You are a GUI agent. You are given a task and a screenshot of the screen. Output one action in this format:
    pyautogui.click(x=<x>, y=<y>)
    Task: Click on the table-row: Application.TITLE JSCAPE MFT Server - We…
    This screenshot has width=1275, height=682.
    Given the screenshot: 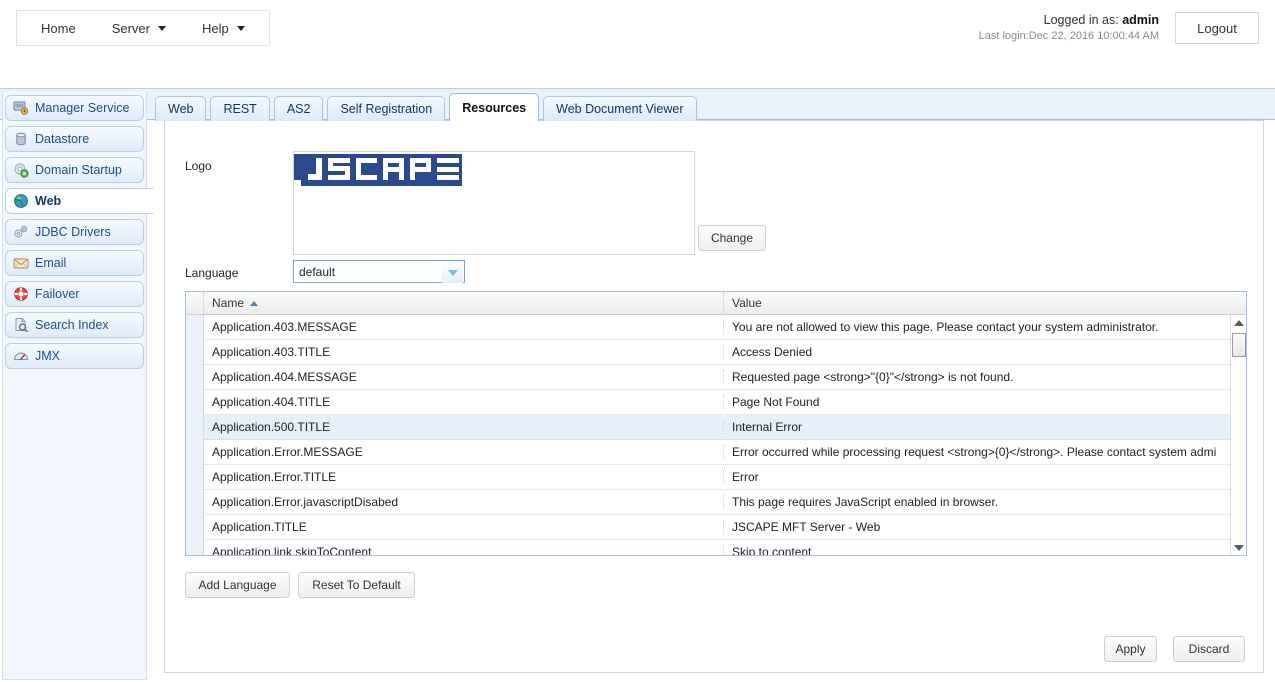 What is the action you would take?
    pyautogui.click(x=716, y=527)
    